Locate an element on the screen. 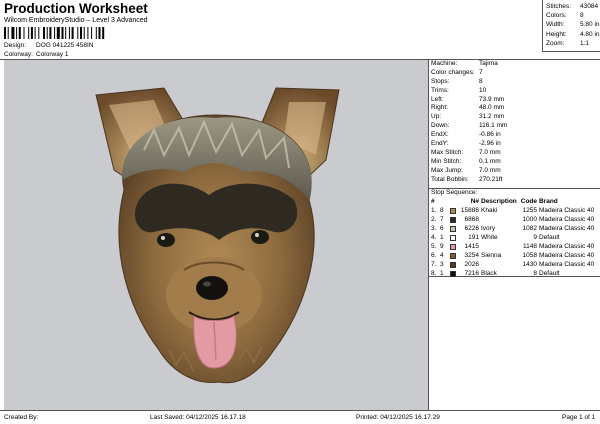 Image resolution: width=600 pixels, height=424 pixels. machine-info-row: EndY: -2.96 in is located at coordinates (514, 144).